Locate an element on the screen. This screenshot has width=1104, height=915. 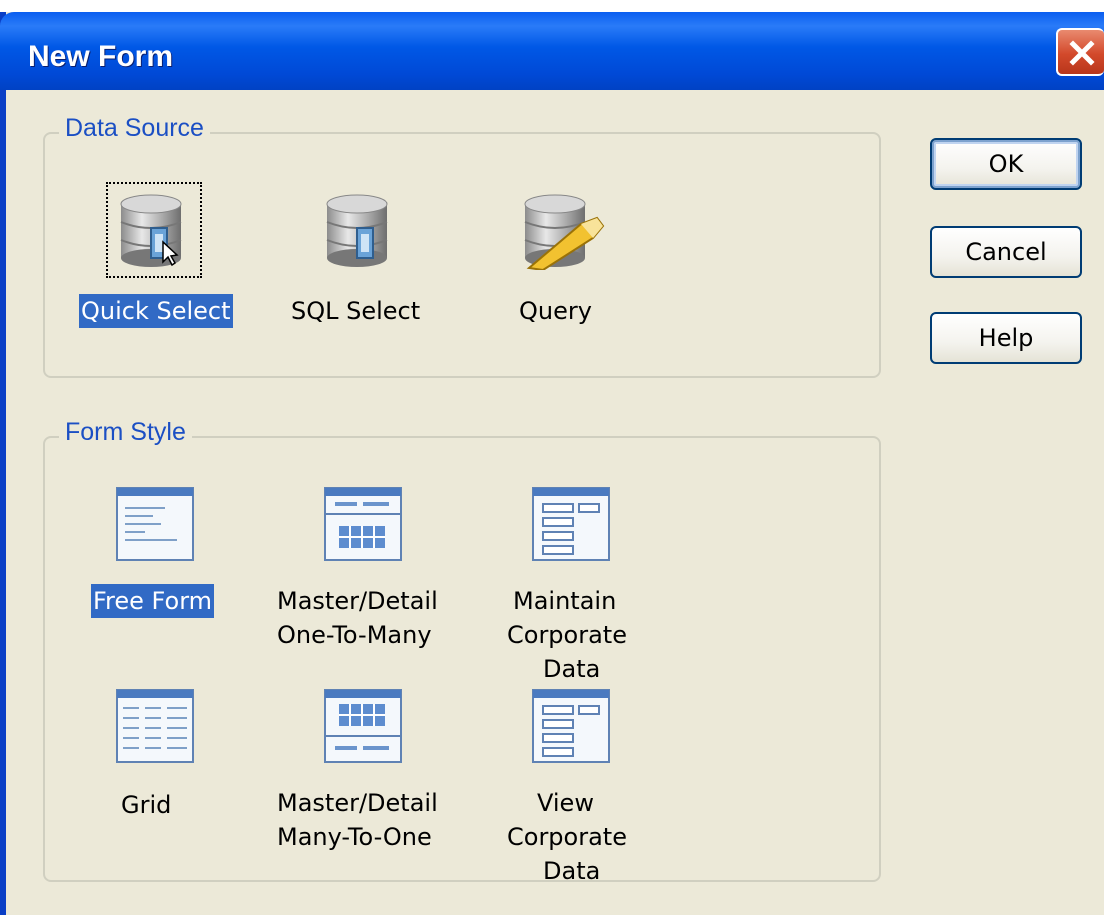
cancel-button: Cancel is located at coordinates (1006, 252).